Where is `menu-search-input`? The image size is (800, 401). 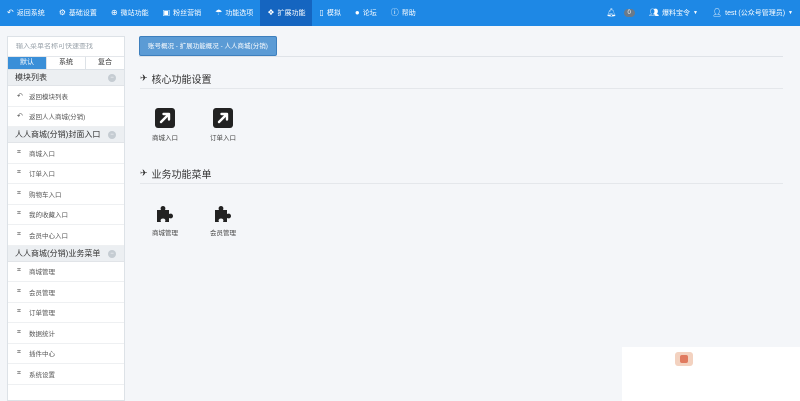 menu-search-input is located at coordinates (66, 46).